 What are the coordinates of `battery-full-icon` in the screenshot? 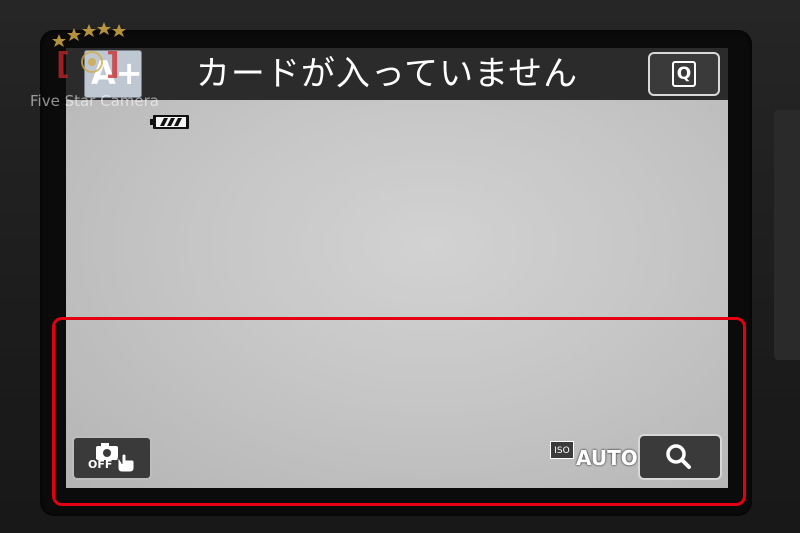 It's located at (169, 122).